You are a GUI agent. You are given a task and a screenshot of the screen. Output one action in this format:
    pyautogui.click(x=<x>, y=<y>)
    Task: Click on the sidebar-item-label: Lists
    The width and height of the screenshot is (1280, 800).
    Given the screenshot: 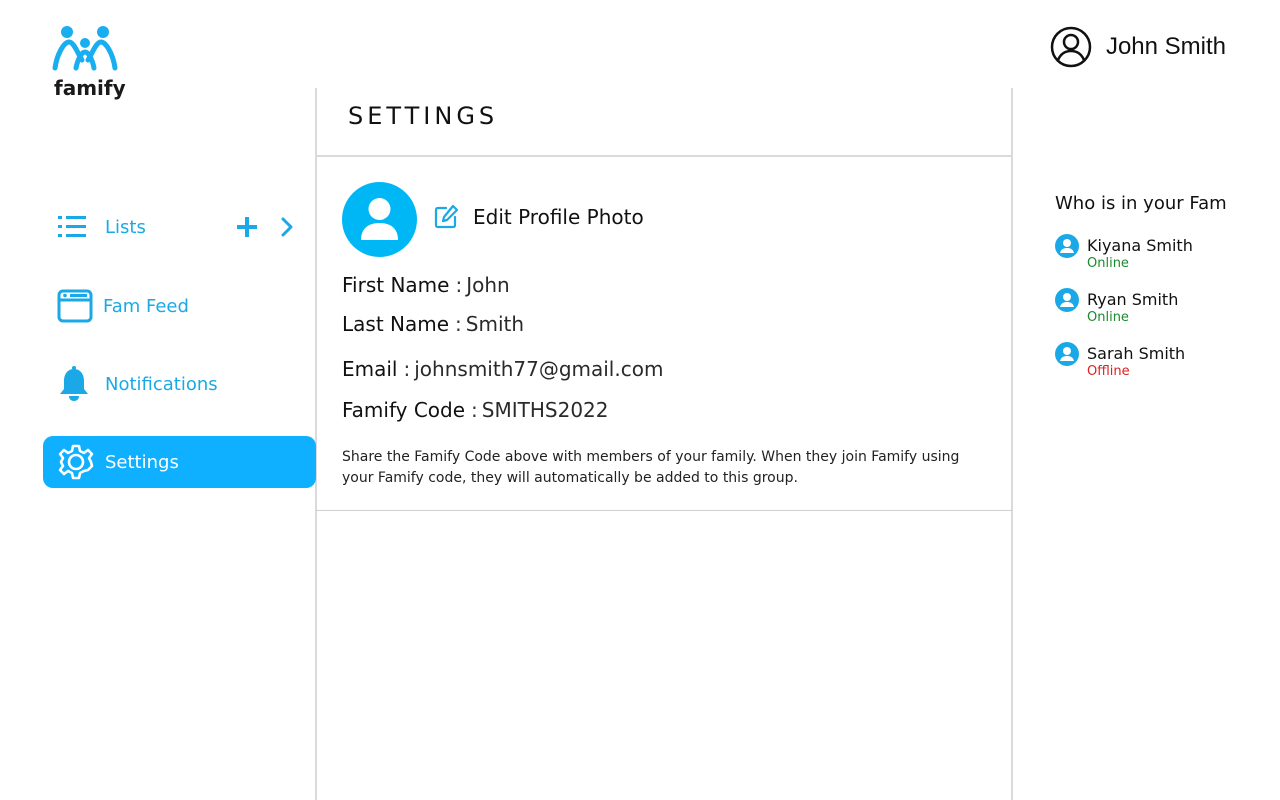 What is the action you would take?
    pyautogui.click(x=125, y=227)
    